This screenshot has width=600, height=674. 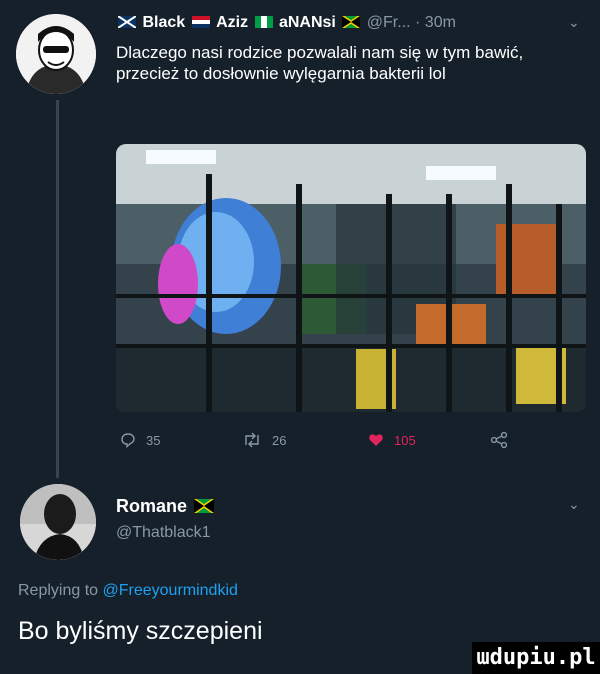 What do you see at coordinates (376, 440) in the screenshot?
I see `heart-icon` at bounding box center [376, 440].